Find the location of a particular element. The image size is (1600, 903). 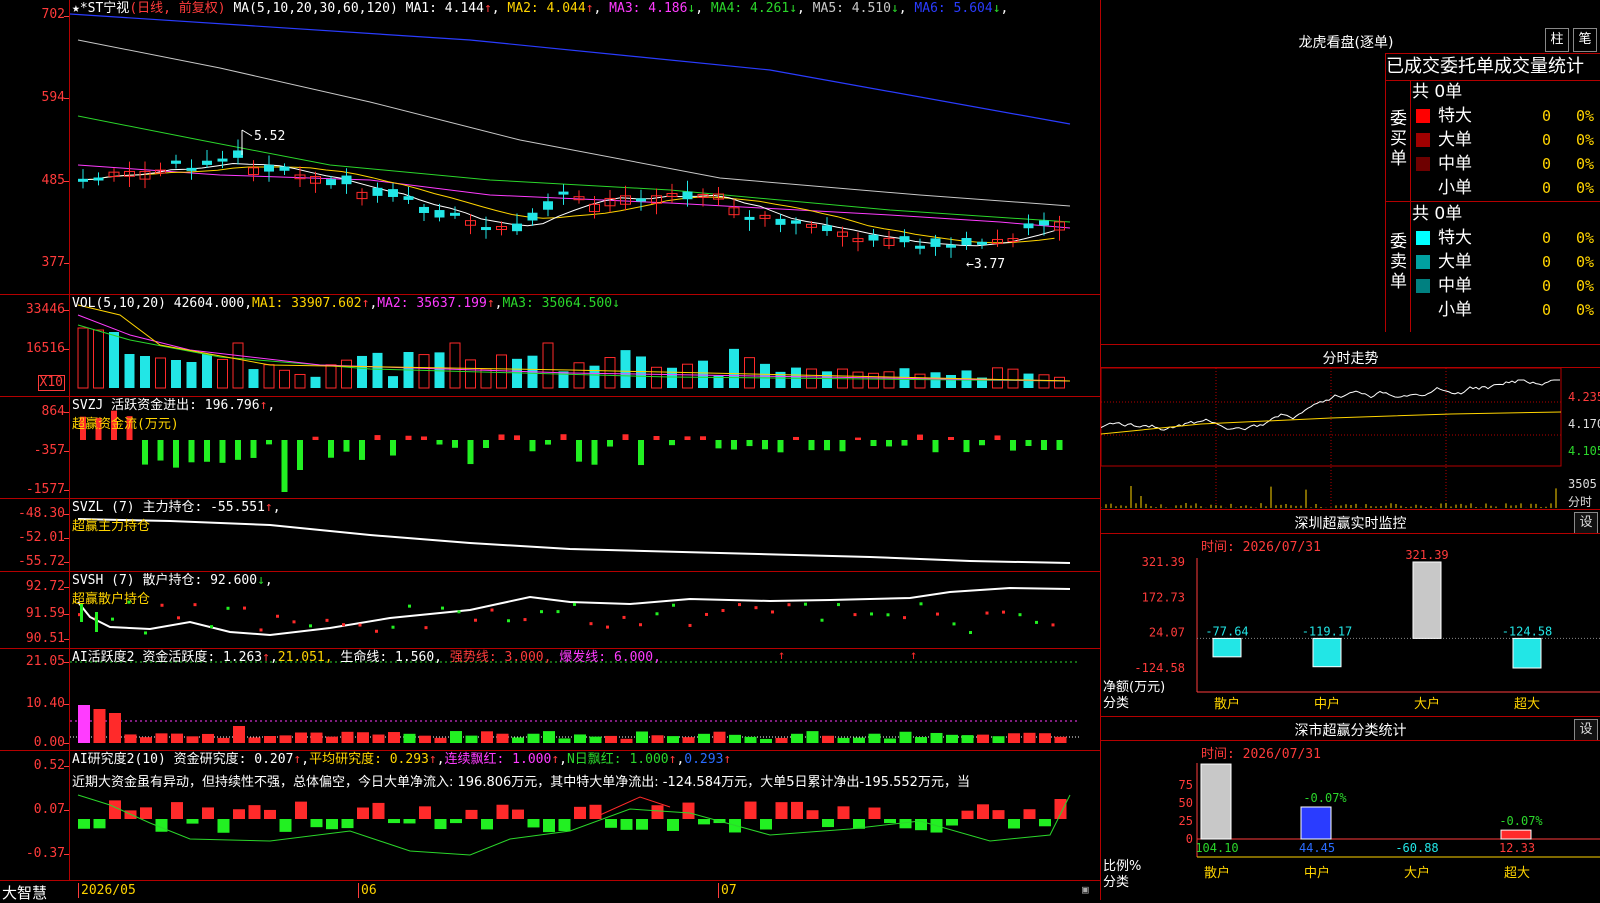

svsh-header: SVSH (7) 散户持仓: 92.600↓, is located at coordinates (172, 580).